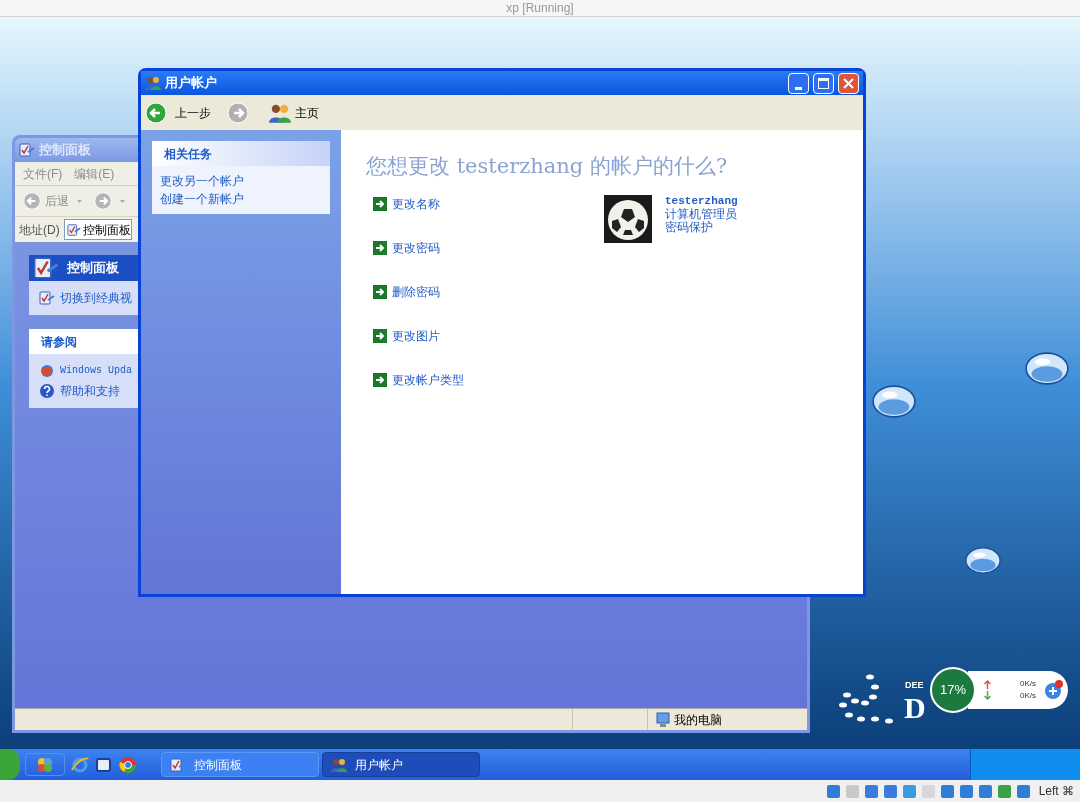 Image resolution: width=1080 pixels, height=802 pixels. Describe the element at coordinates (202, 181) in the screenshot. I see `task-link: 更改另一个帐户` at that location.